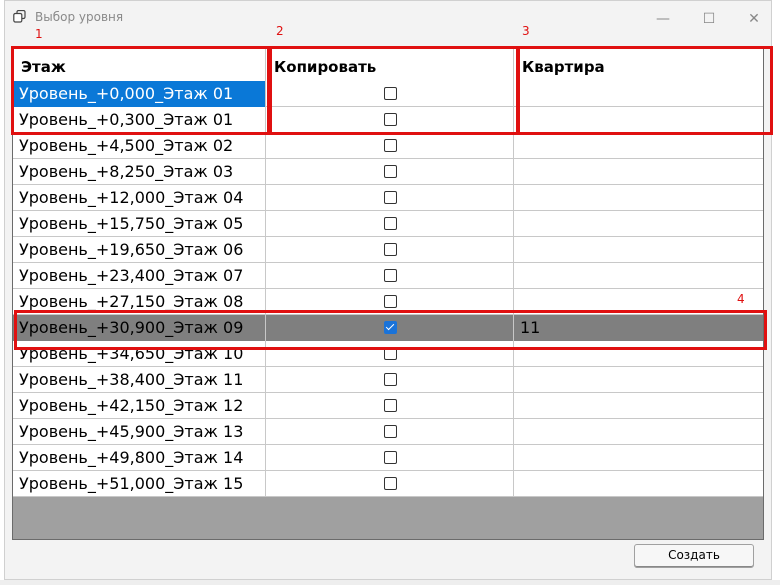  I want to click on table-row: Уровень_+42,150_Этаж 12, so click(388, 406).